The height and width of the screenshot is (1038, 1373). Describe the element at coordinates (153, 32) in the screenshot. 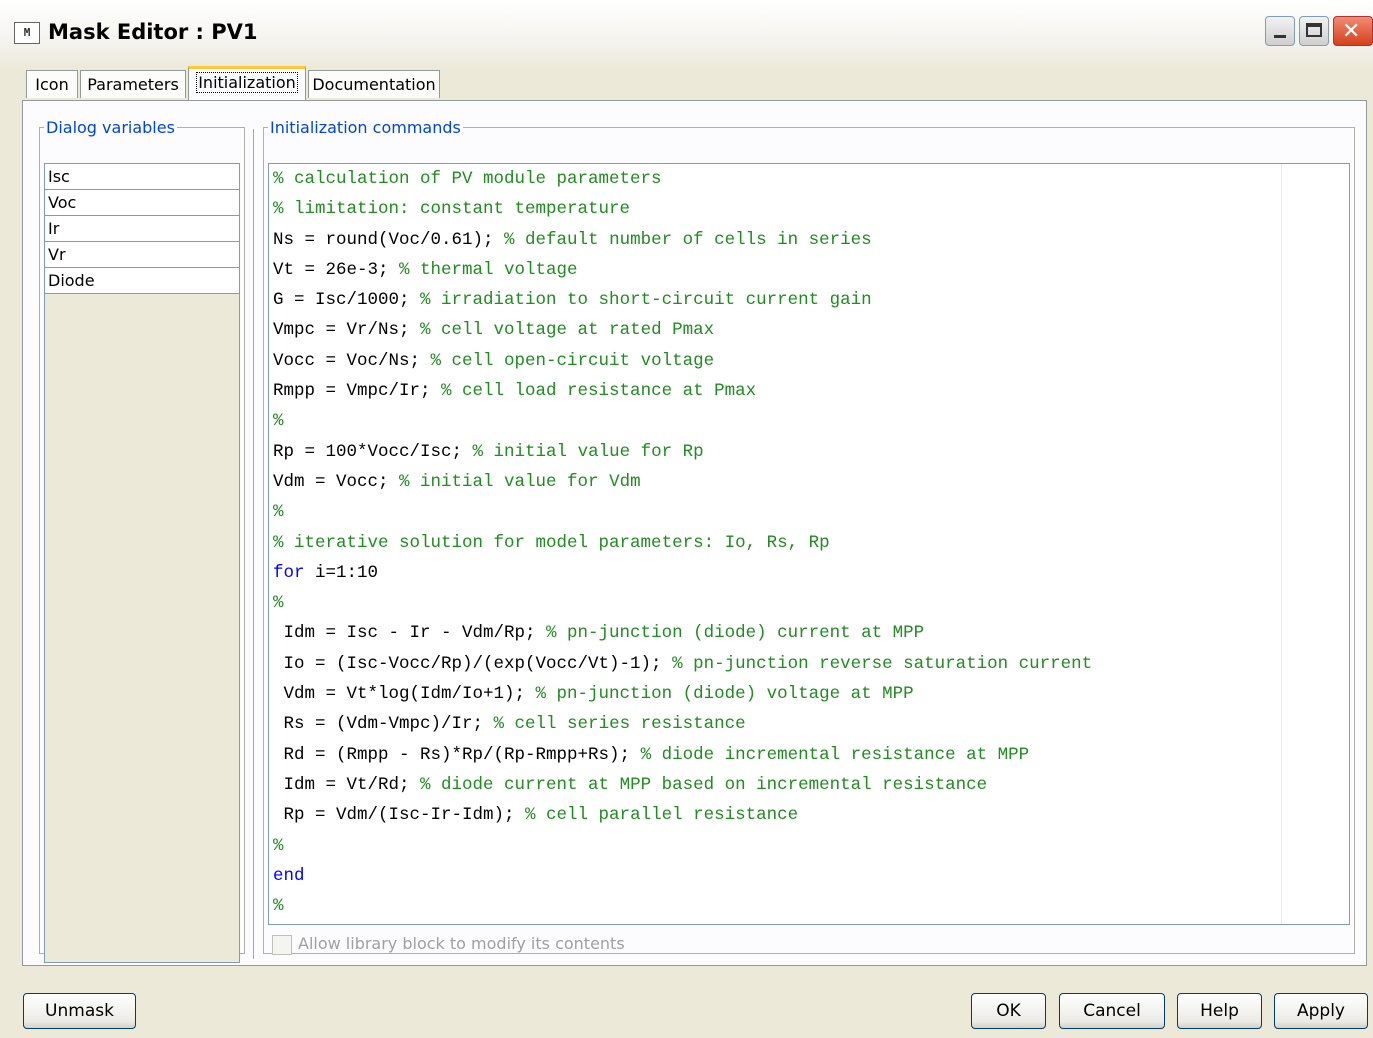

I see `window-title: Mask Editor : PV1` at that location.